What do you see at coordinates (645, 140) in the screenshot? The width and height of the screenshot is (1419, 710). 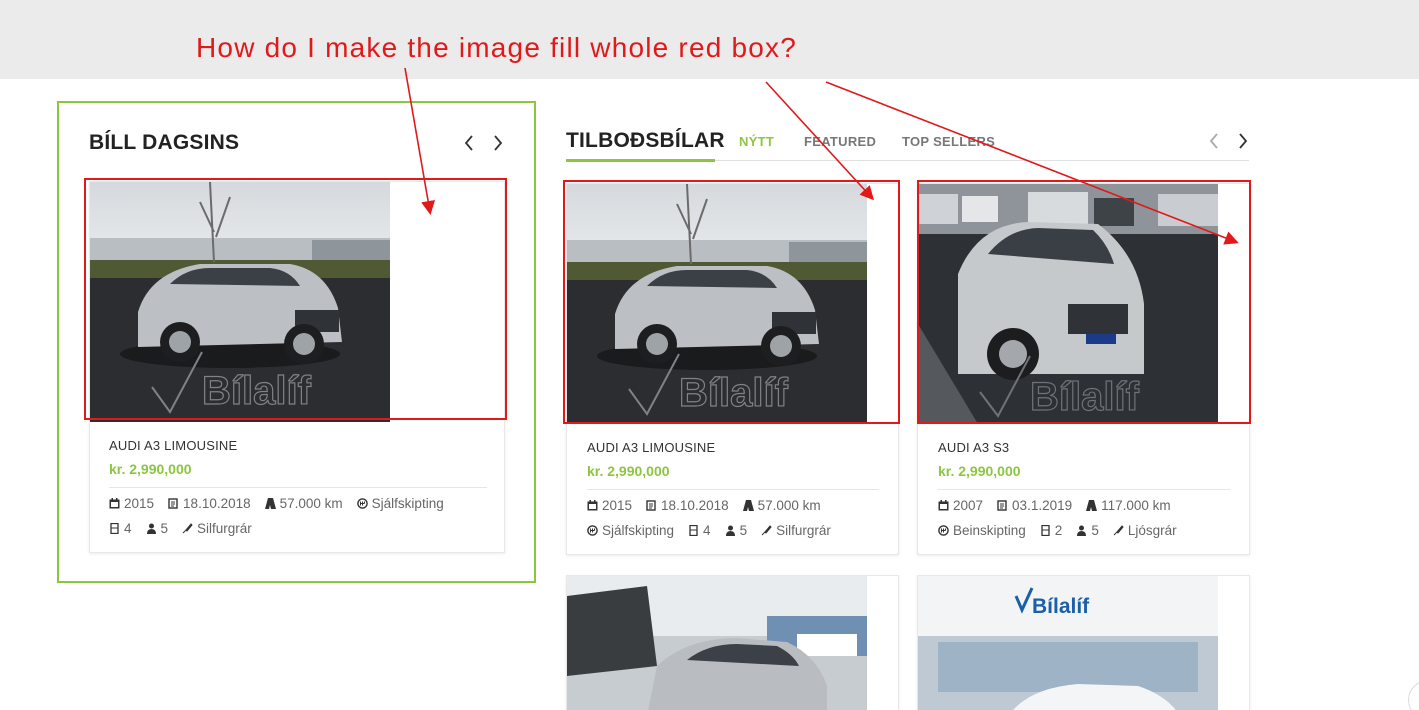 I see `offers-title: TILBOÐSBÍLAR` at bounding box center [645, 140].